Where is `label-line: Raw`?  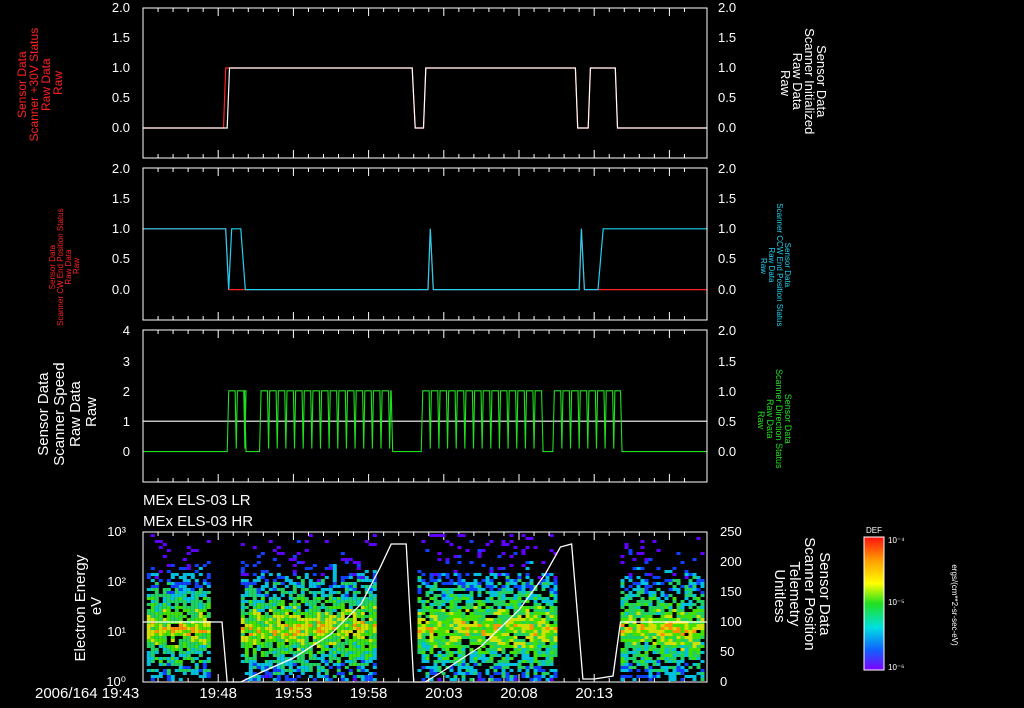 label-line: Raw is located at coordinates (785, 83).